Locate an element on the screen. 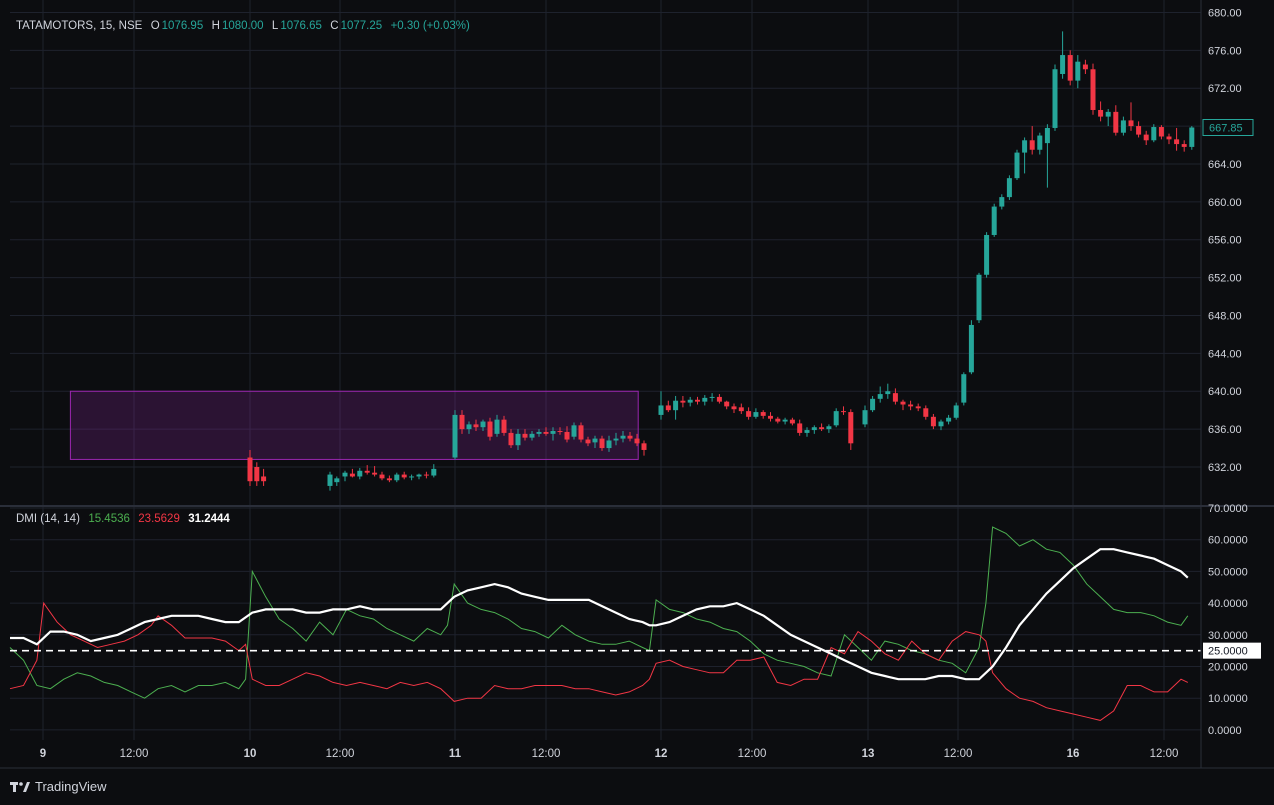 The width and height of the screenshot is (1274, 805). x-tick-label: 16 is located at coordinates (1073, 754).